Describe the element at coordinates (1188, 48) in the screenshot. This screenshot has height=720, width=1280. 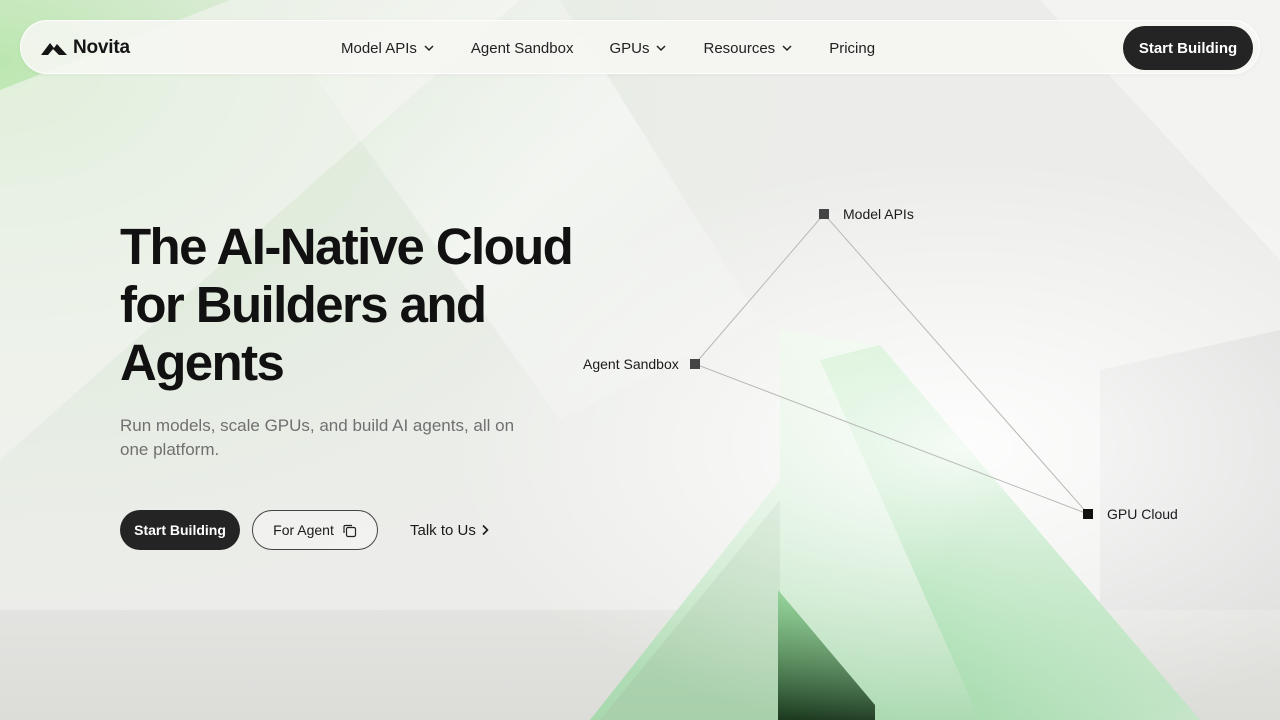
I see `nav-start-building-button: Start Building` at that location.